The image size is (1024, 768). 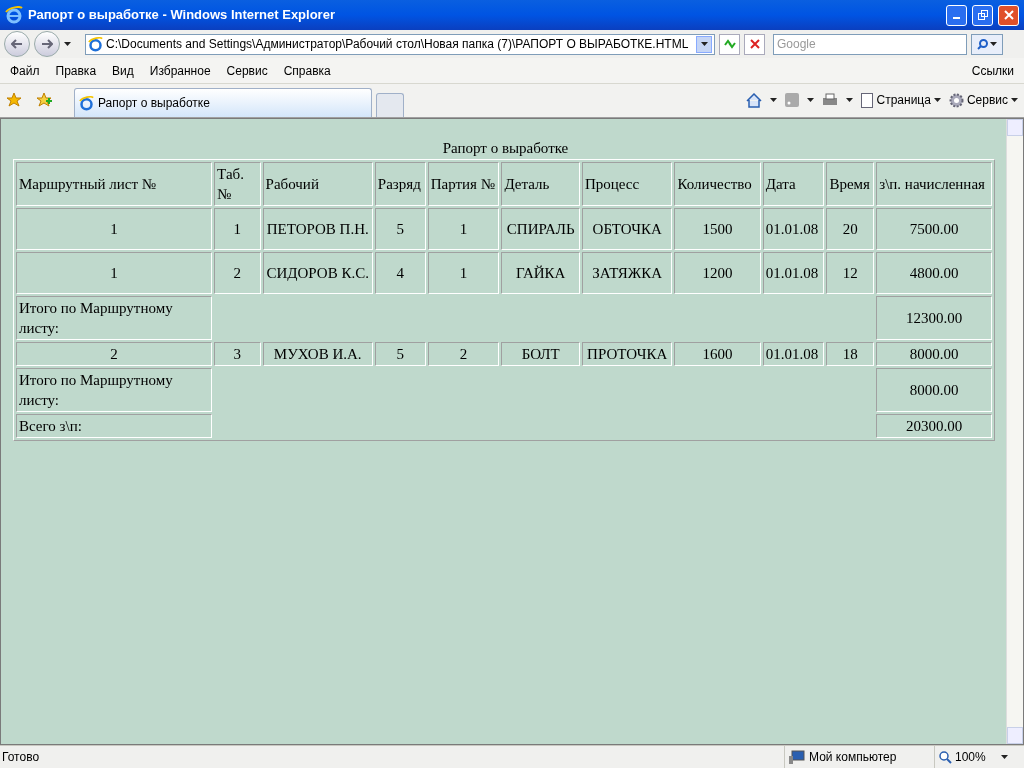 What do you see at coordinates (182, 15) in the screenshot?
I see `window-title: Рапорт о выработке - Windows Internet Explorer` at bounding box center [182, 15].